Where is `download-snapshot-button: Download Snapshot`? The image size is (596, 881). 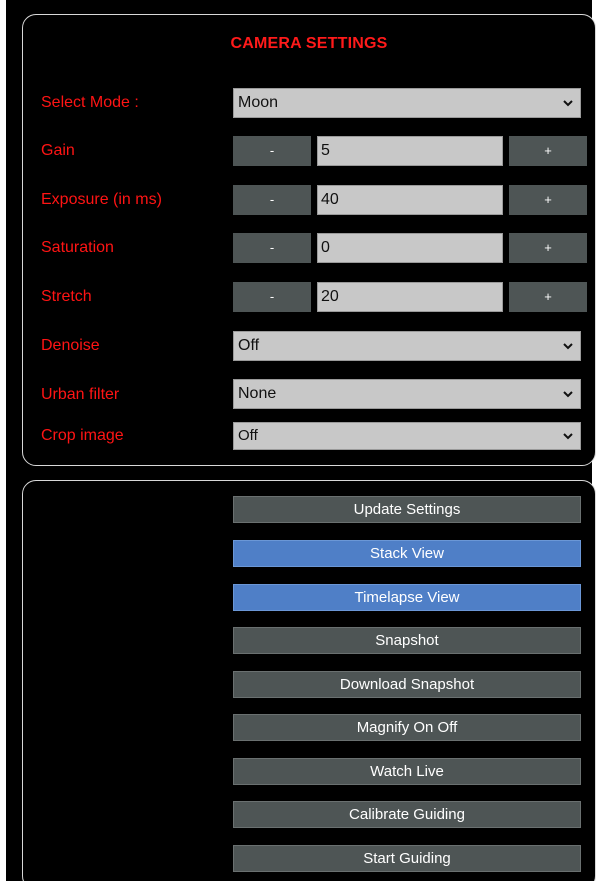 download-snapshot-button: Download Snapshot is located at coordinates (407, 684).